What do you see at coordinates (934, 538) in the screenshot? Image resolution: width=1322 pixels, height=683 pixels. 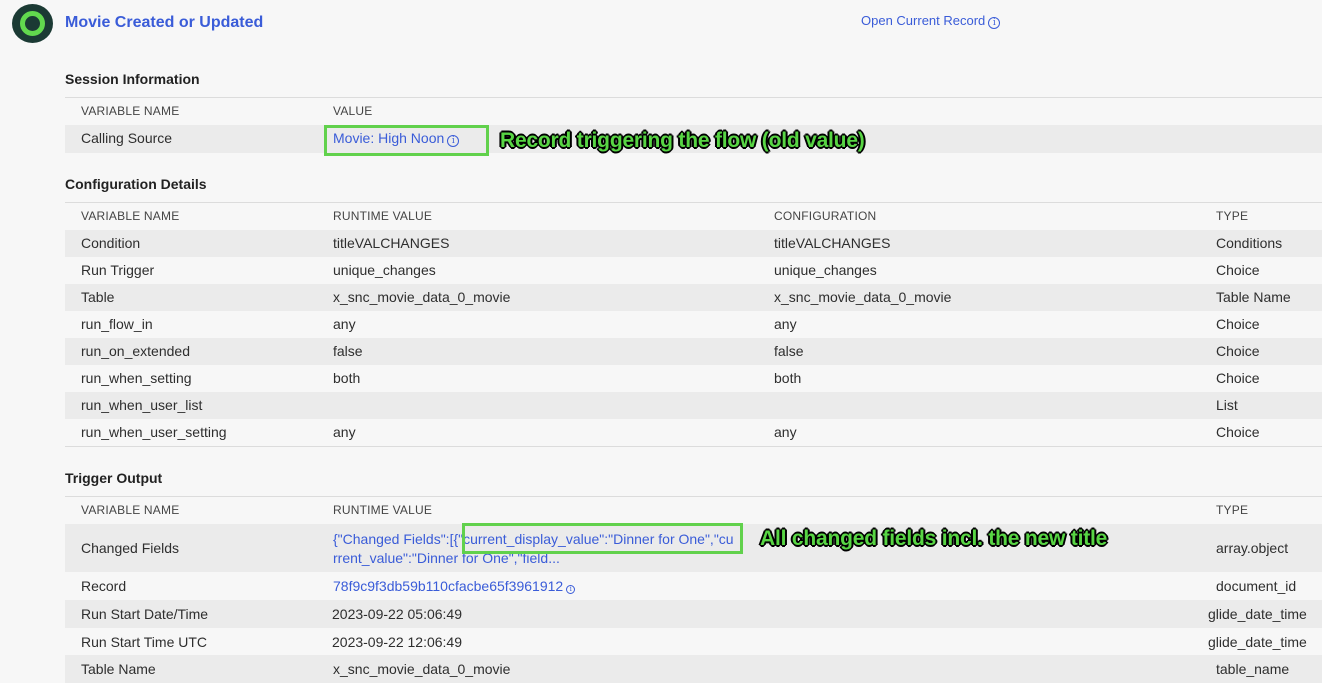 I see `annotation-changed-fields: All changed fields incl. the new title` at bounding box center [934, 538].